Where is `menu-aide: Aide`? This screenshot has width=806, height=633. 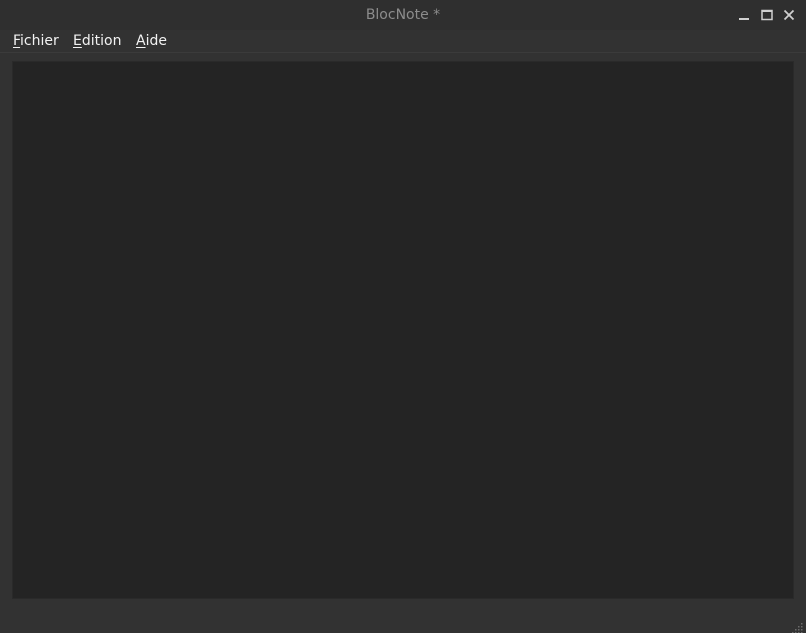
menu-aide: Aide is located at coordinates (151, 41).